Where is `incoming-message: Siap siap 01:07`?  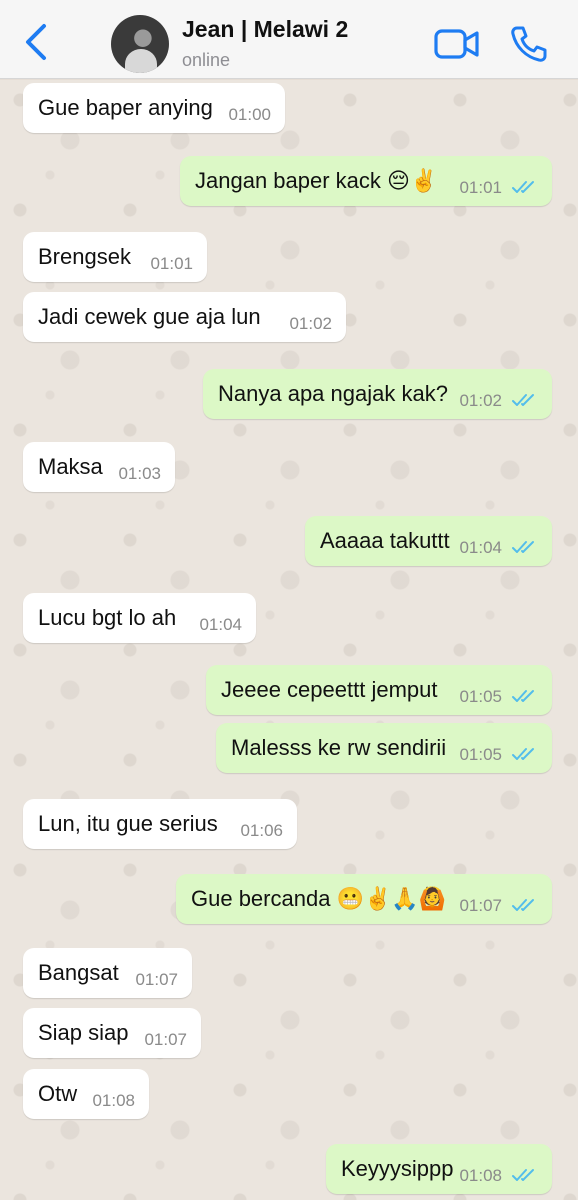 incoming-message: Siap siap 01:07 is located at coordinates (112, 1033).